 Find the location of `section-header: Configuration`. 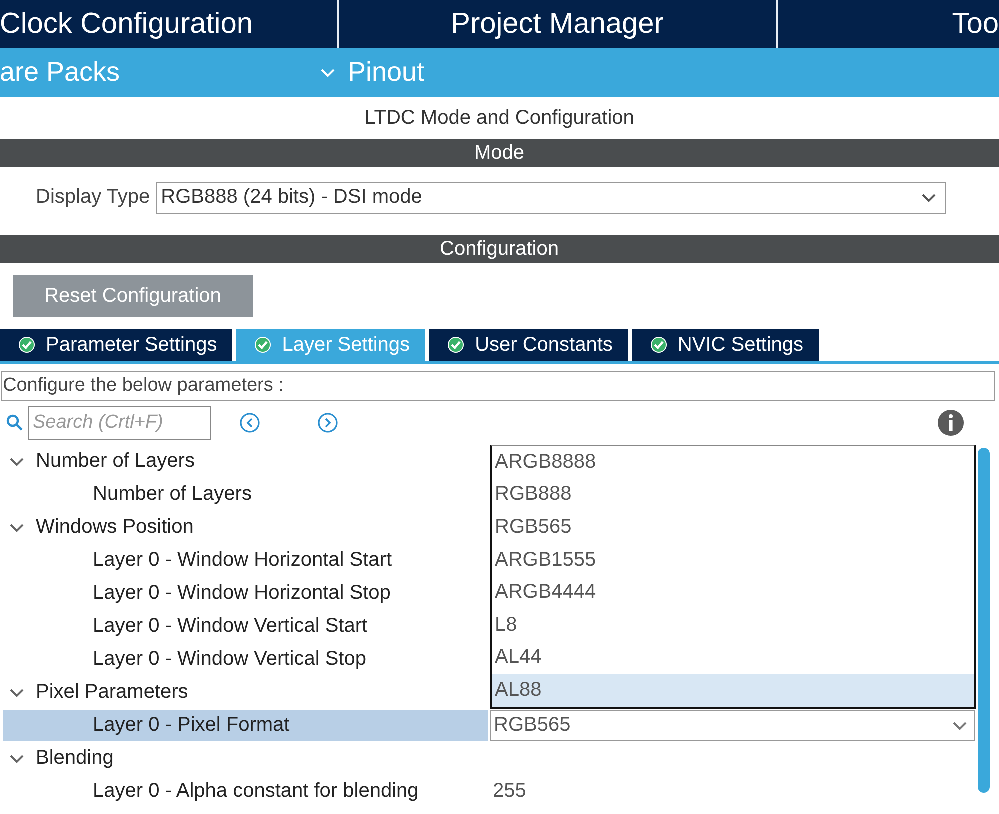

section-header: Configuration is located at coordinates (499, 249).